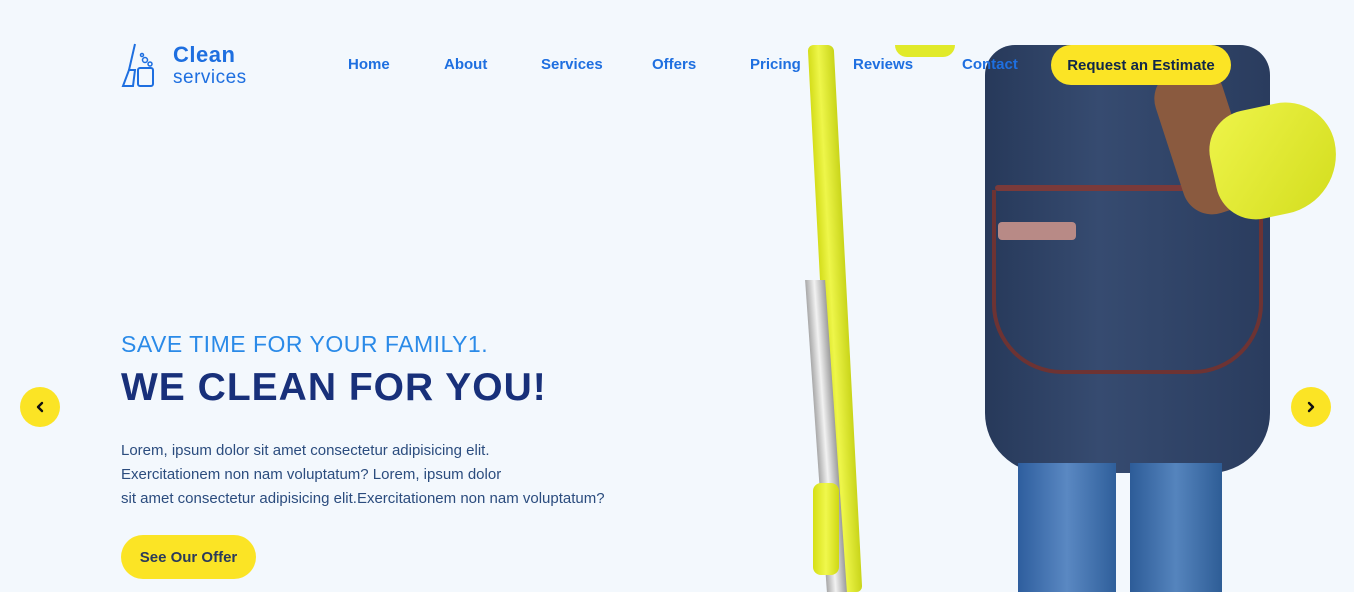 This screenshot has height=592, width=1354. What do you see at coordinates (1067, 527) in the screenshot?
I see `jeans-left-leg` at bounding box center [1067, 527].